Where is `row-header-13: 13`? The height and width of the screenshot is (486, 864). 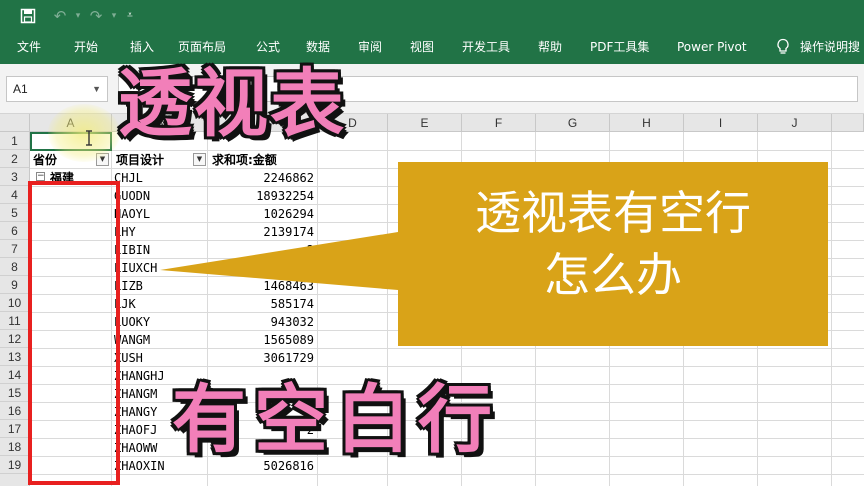 row-header-13: 13 is located at coordinates (15, 357).